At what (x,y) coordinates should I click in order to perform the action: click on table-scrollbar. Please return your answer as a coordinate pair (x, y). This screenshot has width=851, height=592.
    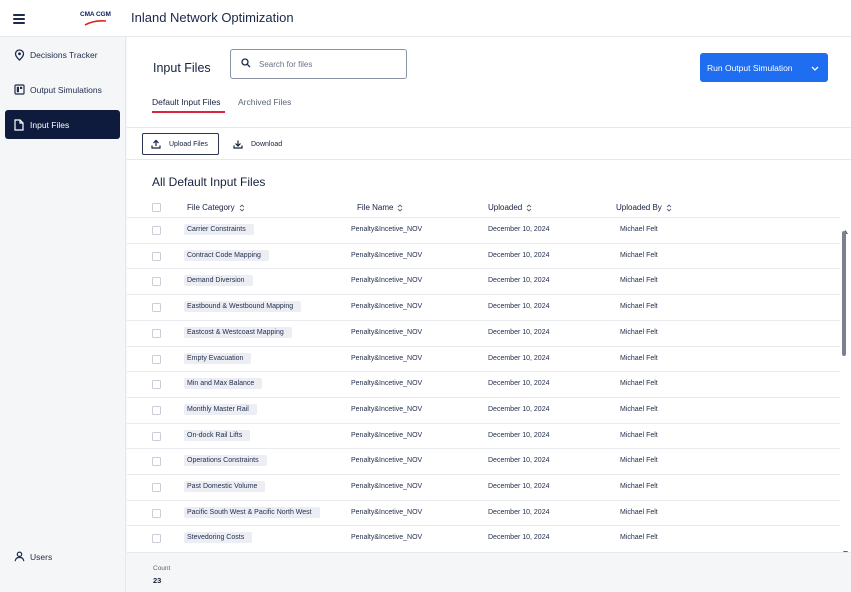
    Looking at the image, I should click on (845, 386).